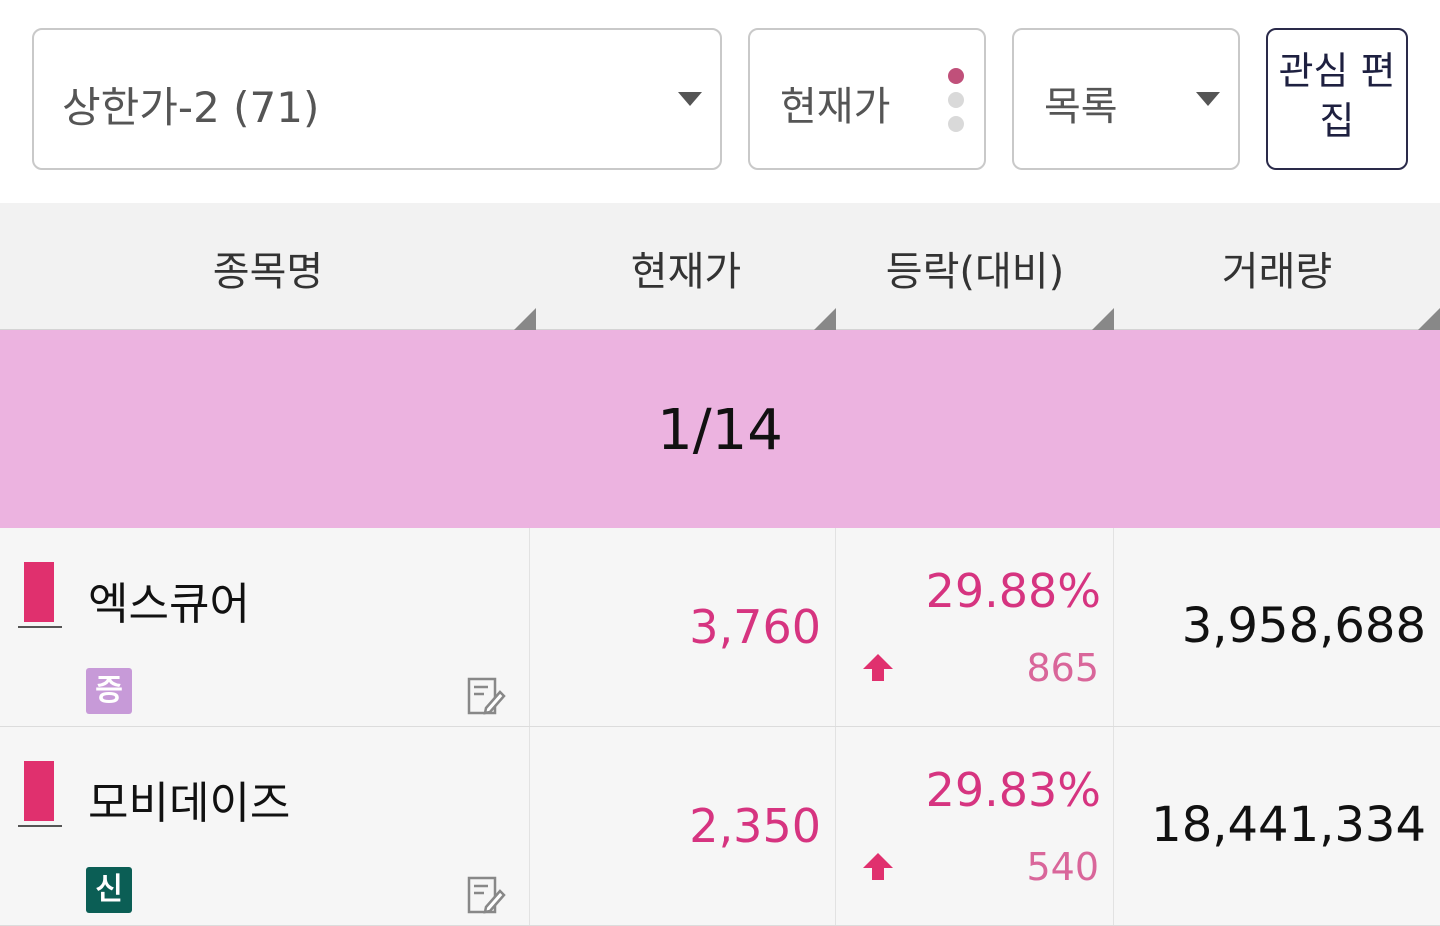  I want to click on volume-cell: 3,958,688, so click(1277, 627).